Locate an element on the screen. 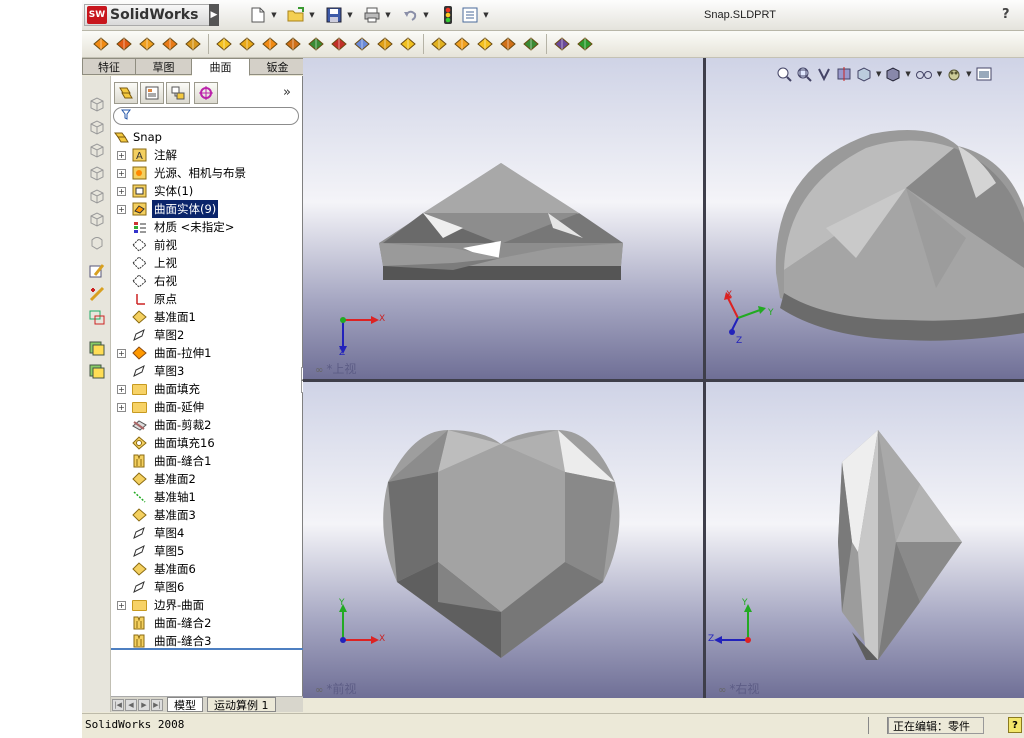 This screenshot has width=1024, height=738. tree-item: 曲面填充16 is located at coordinates (207, 443).